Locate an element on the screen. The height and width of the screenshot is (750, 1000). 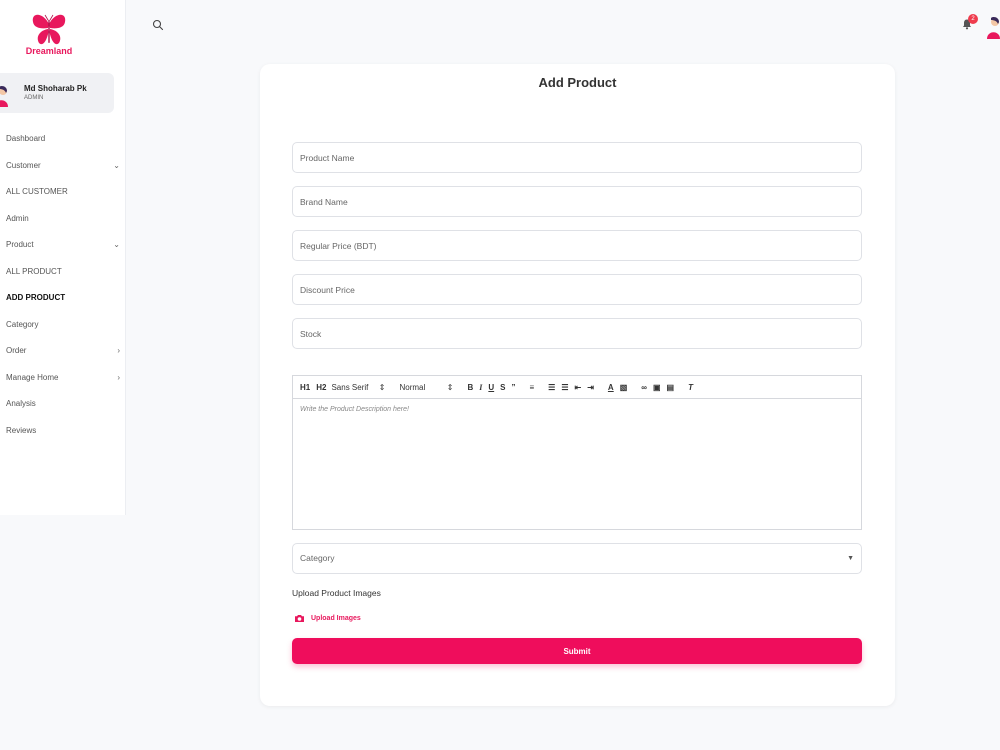
heading2-button: H2 is located at coordinates (321, 387).